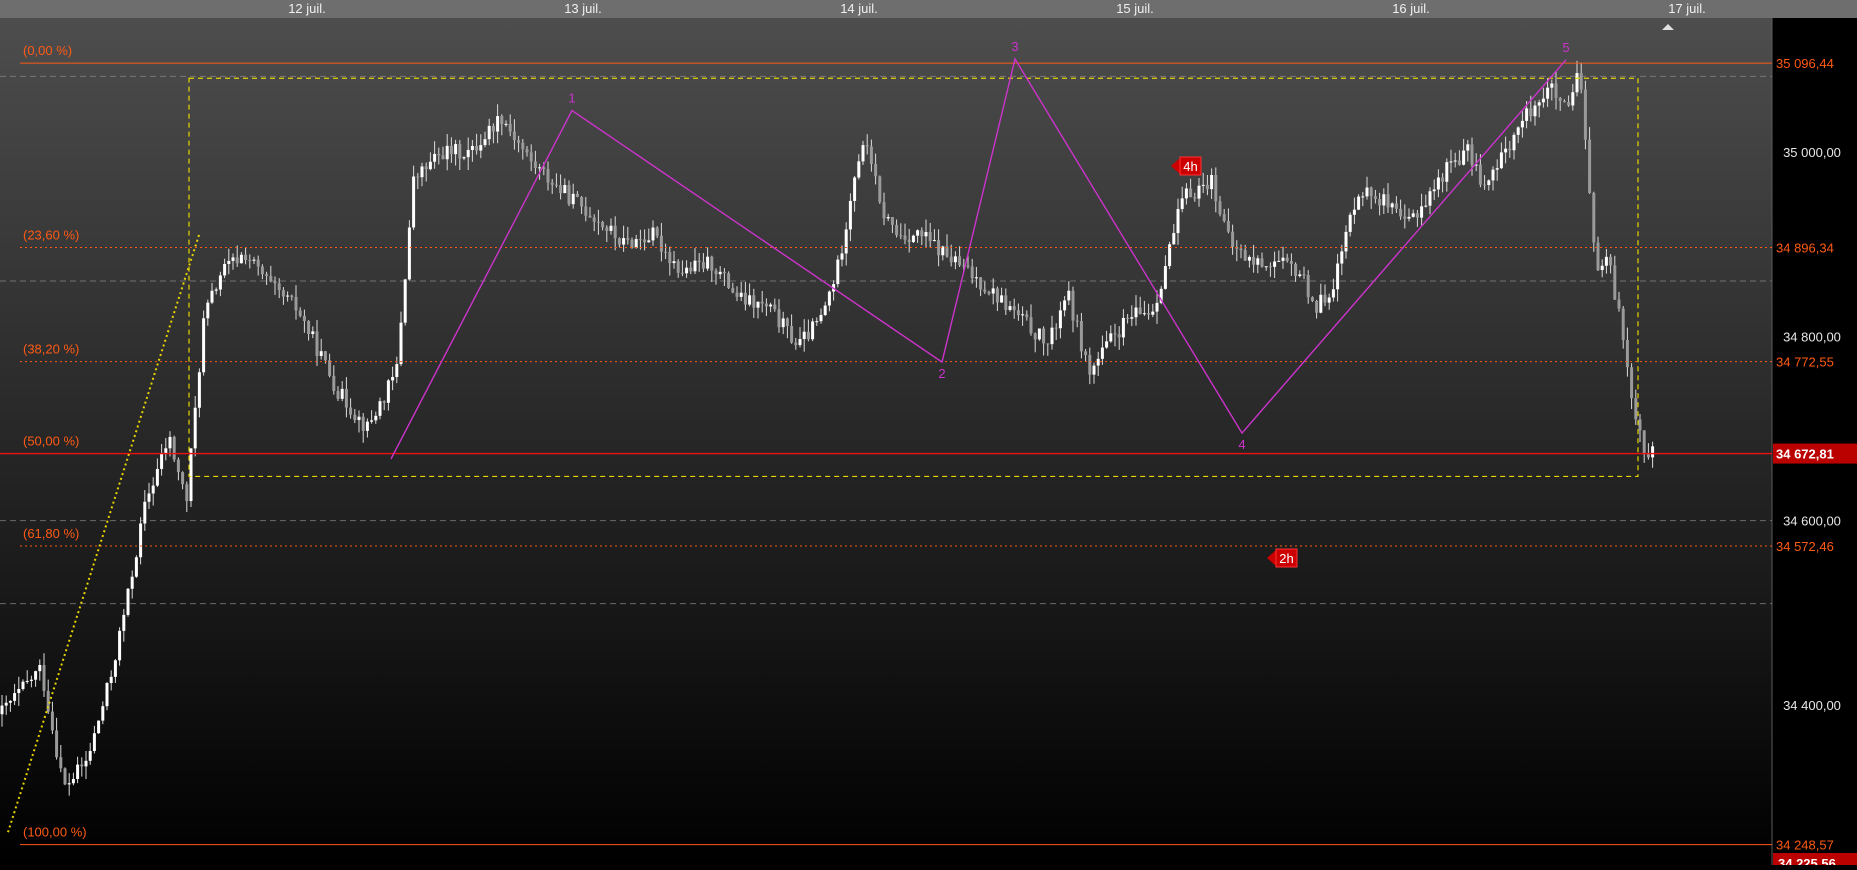 The height and width of the screenshot is (870, 1857). Describe the element at coordinates (1687, 8) in the screenshot. I see `x-tick-label: 17 juil.` at that location.